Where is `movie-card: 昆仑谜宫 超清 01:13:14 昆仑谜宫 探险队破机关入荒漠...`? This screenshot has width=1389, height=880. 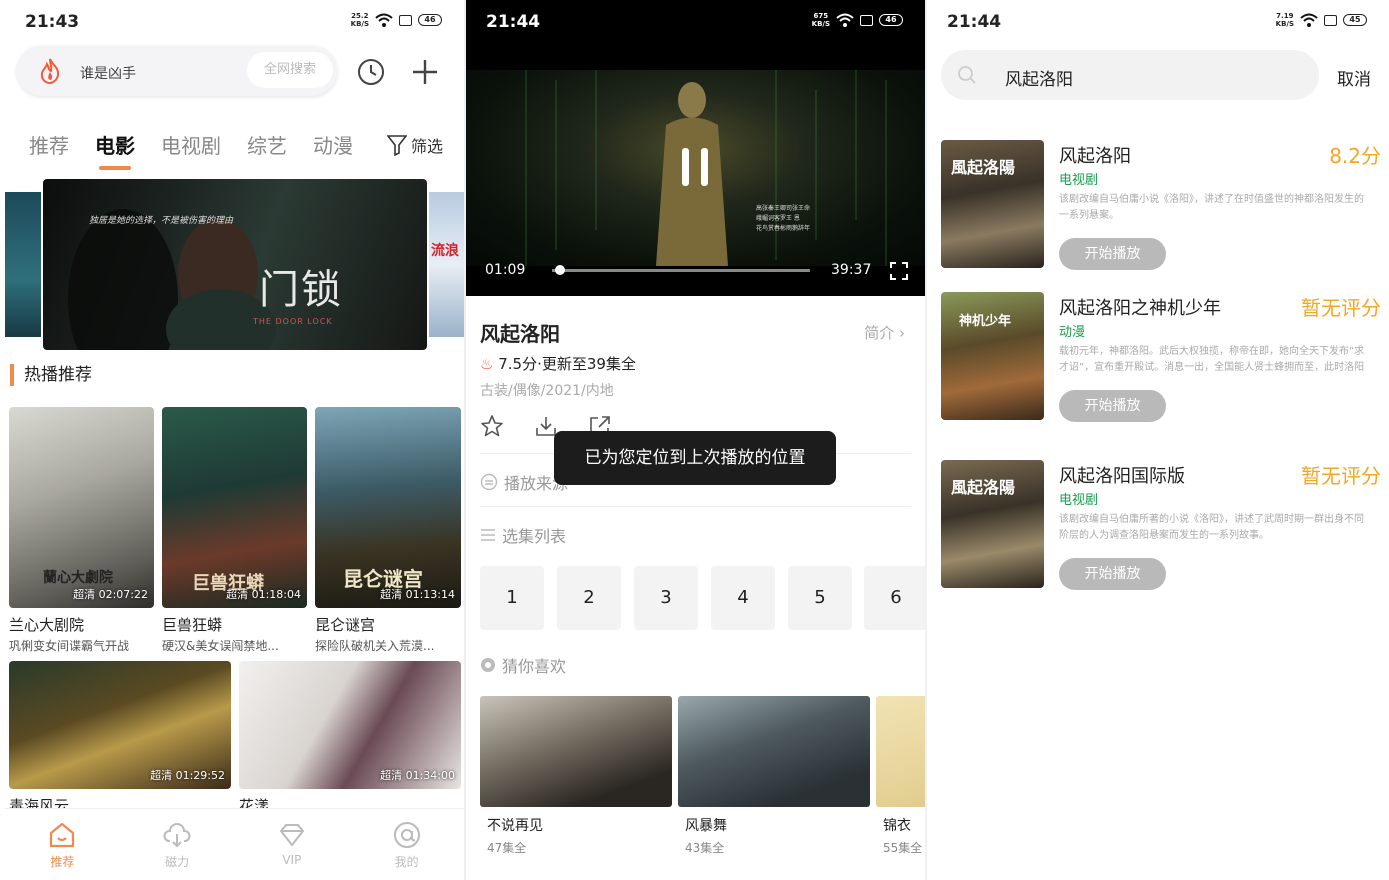
movie-card: 昆仑谜宫 超清 01:13:14 昆仑谜宫 探险队破机关入荒漠... is located at coordinates (388, 530).